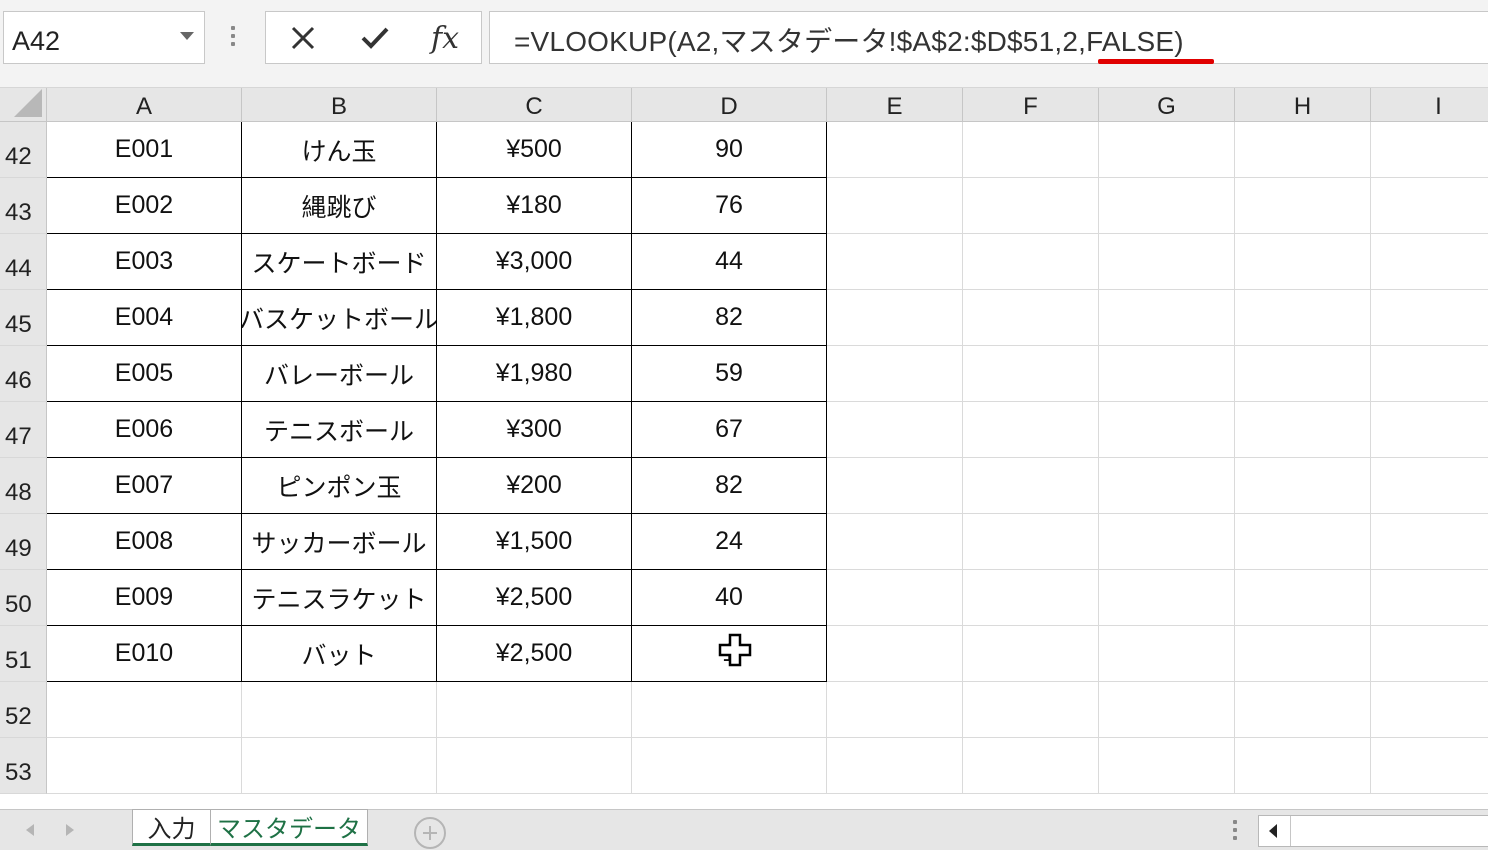  I want to click on formula-input: =VLOOKUP(A2,マスタデータ!$A$2:$D$51,2,FALSE), so click(988, 37).